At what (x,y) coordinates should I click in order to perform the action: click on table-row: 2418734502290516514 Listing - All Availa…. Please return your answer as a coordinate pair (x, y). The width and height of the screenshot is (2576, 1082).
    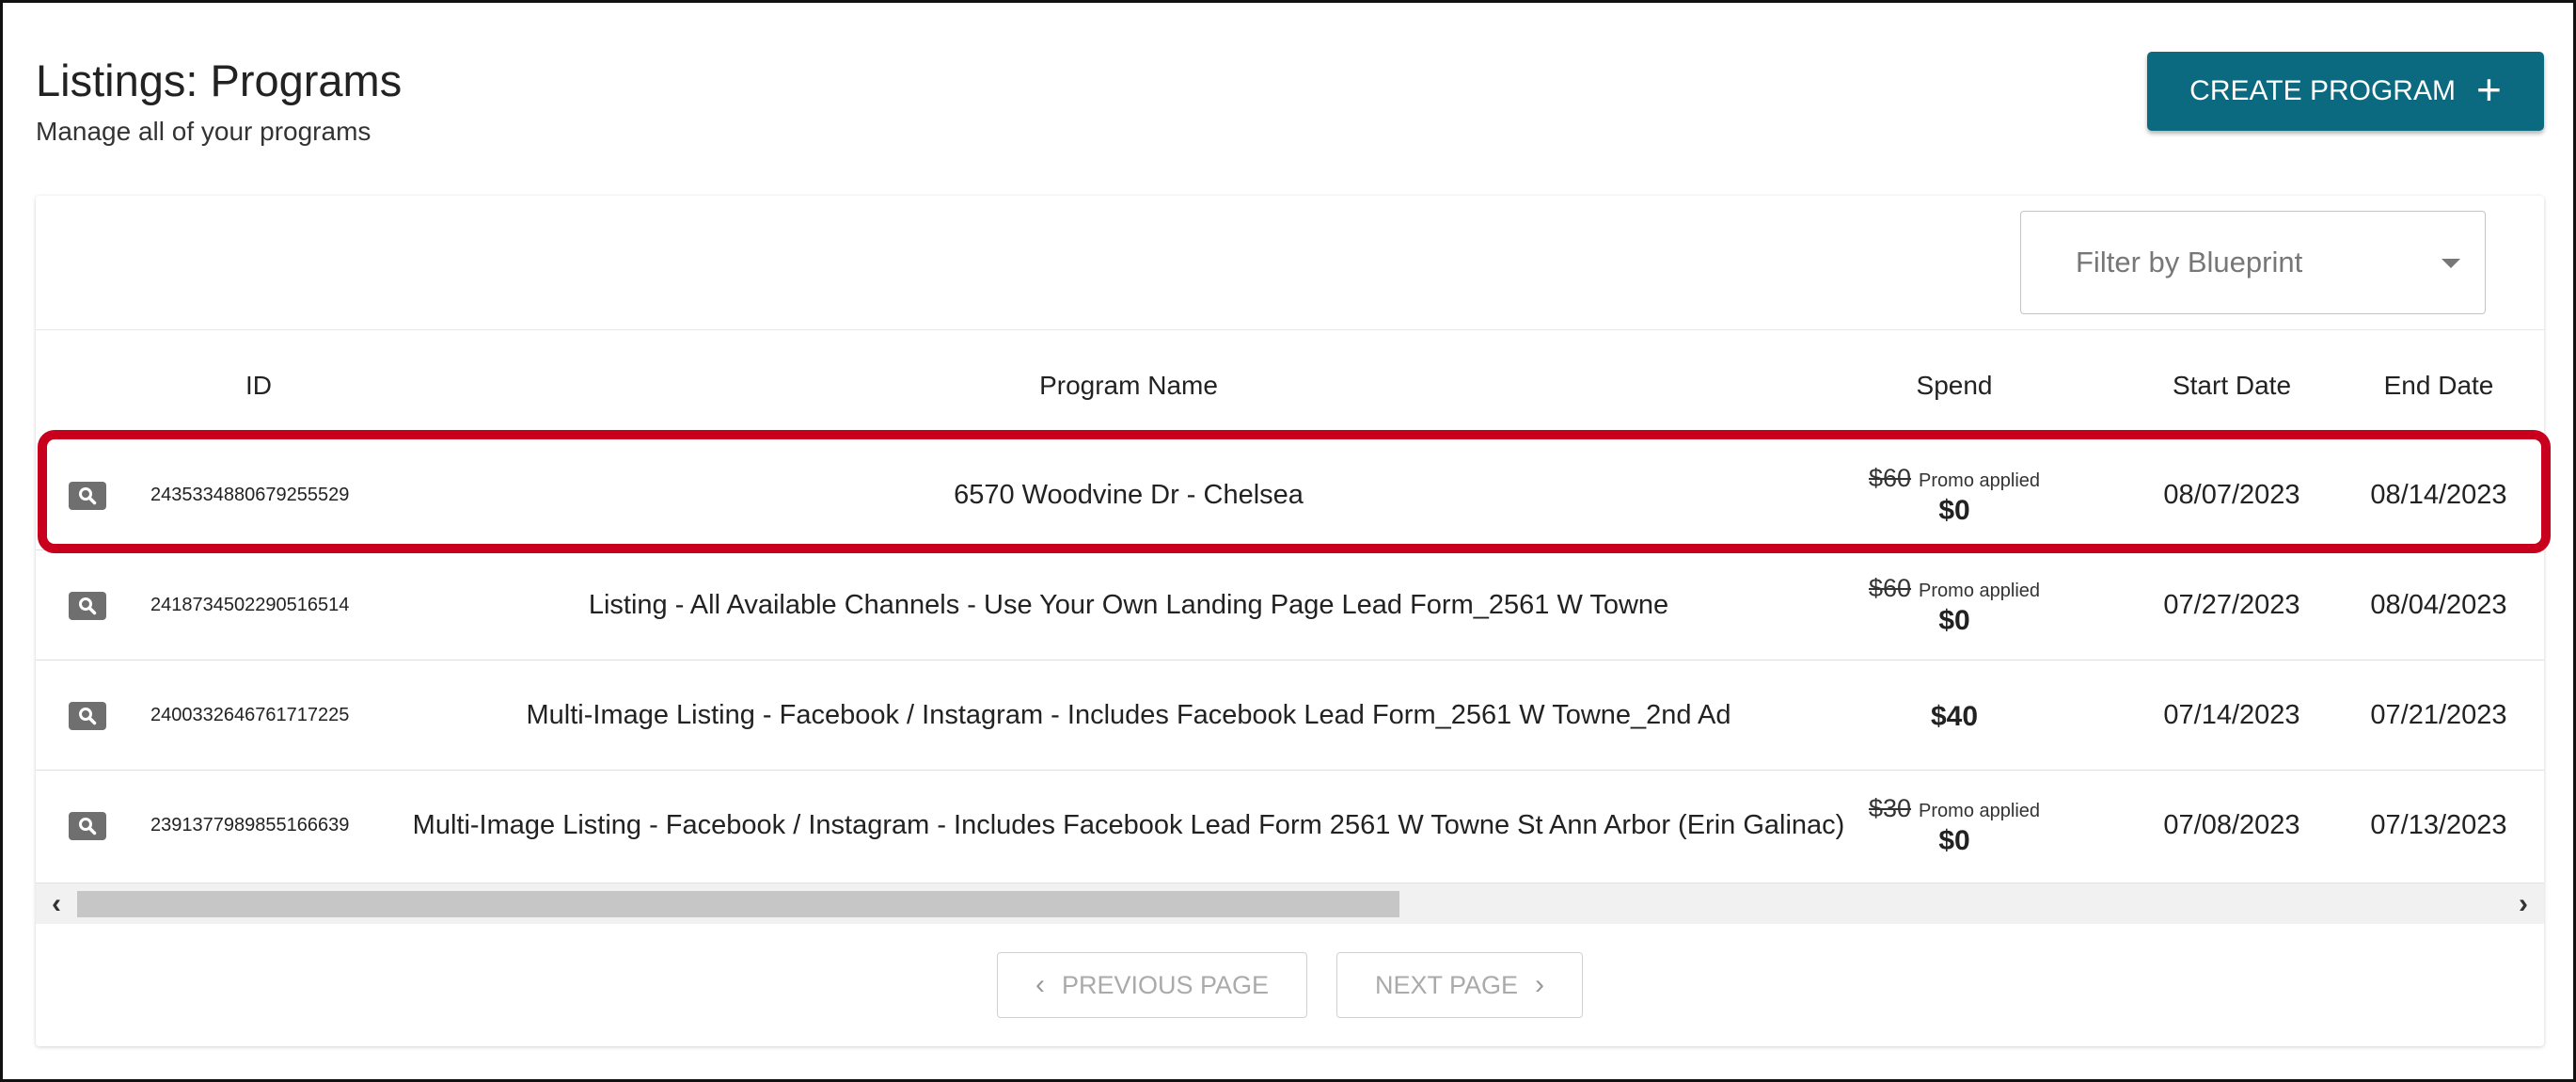
    Looking at the image, I should click on (1290, 605).